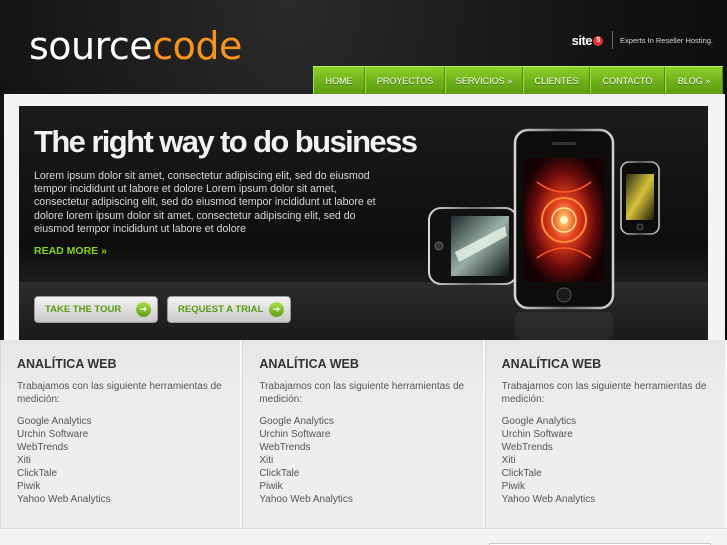 The image size is (727, 545). Describe the element at coordinates (91, 46) in the screenshot. I see `logo-part1: source` at that location.